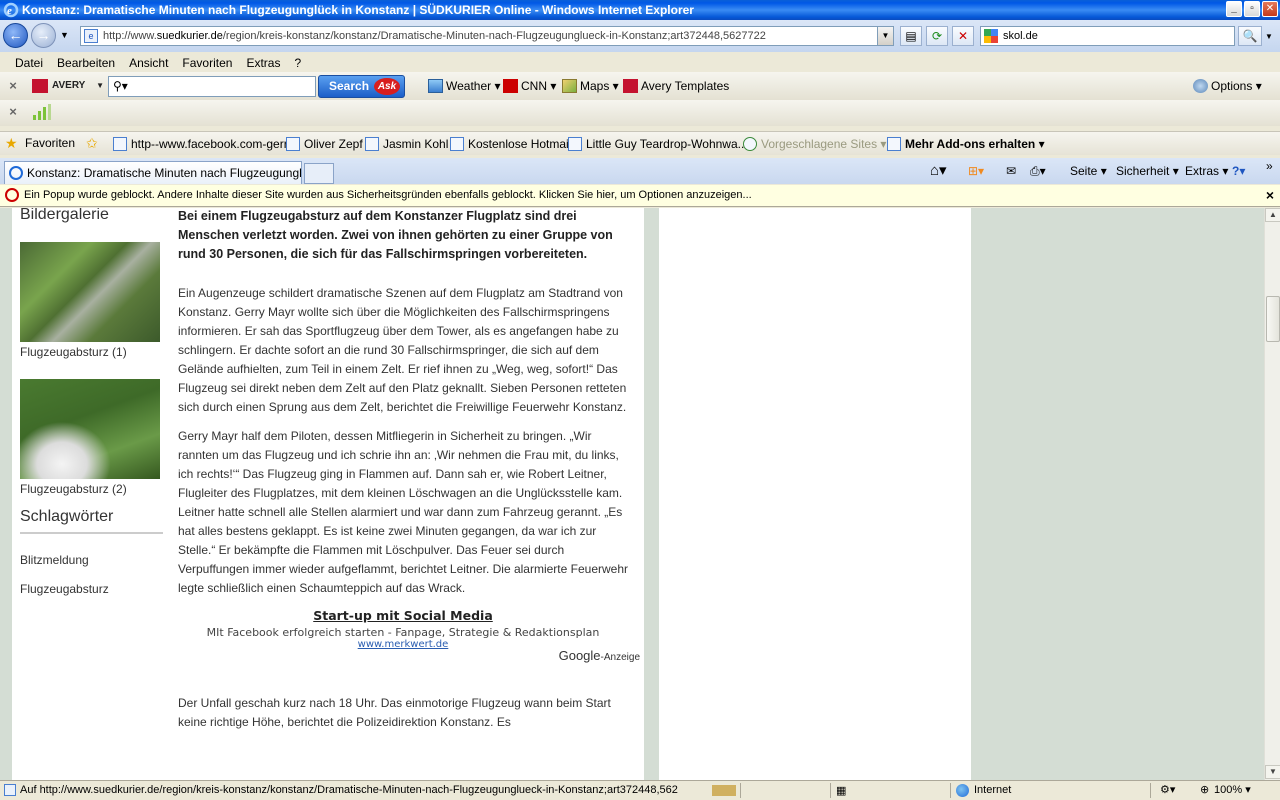  Describe the element at coordinates (1270, 195) in the screenshot. I see `close-icon: ×` at that location.